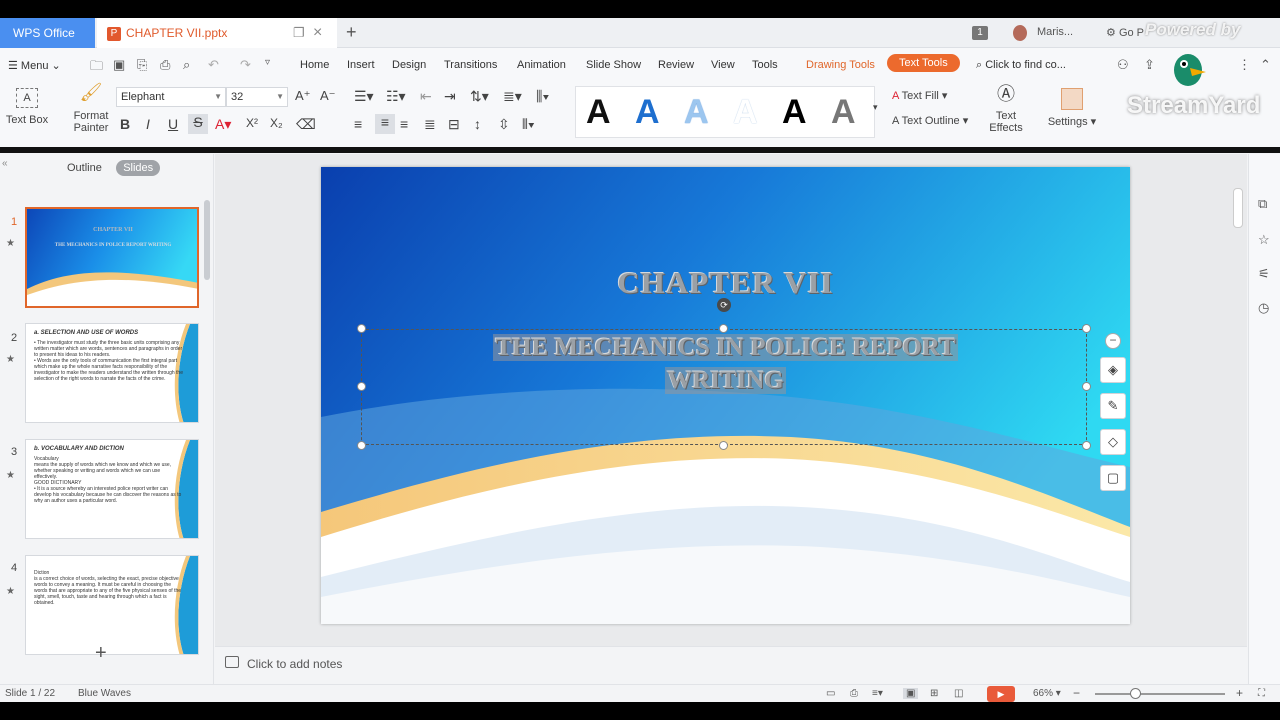 The width and height of the screenshot is (1280, 720). I want to click on distribute-icon: ⊟, so click(454, 124).